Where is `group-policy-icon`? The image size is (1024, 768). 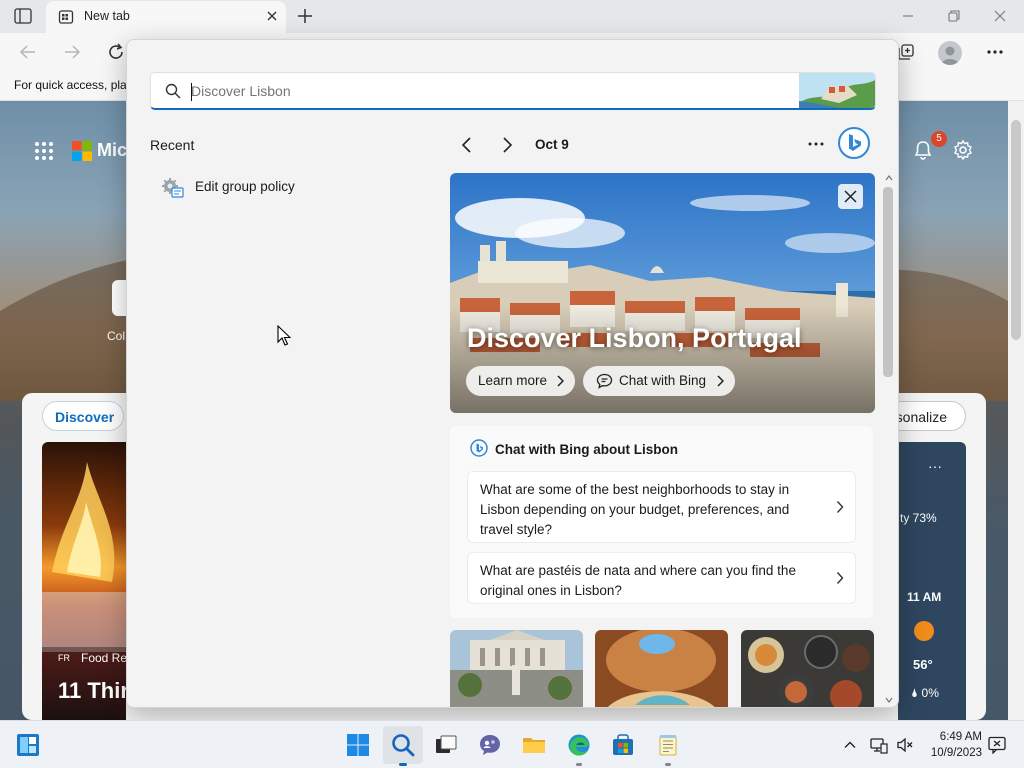 group-policy-icon is located at coordinates (173, 188).